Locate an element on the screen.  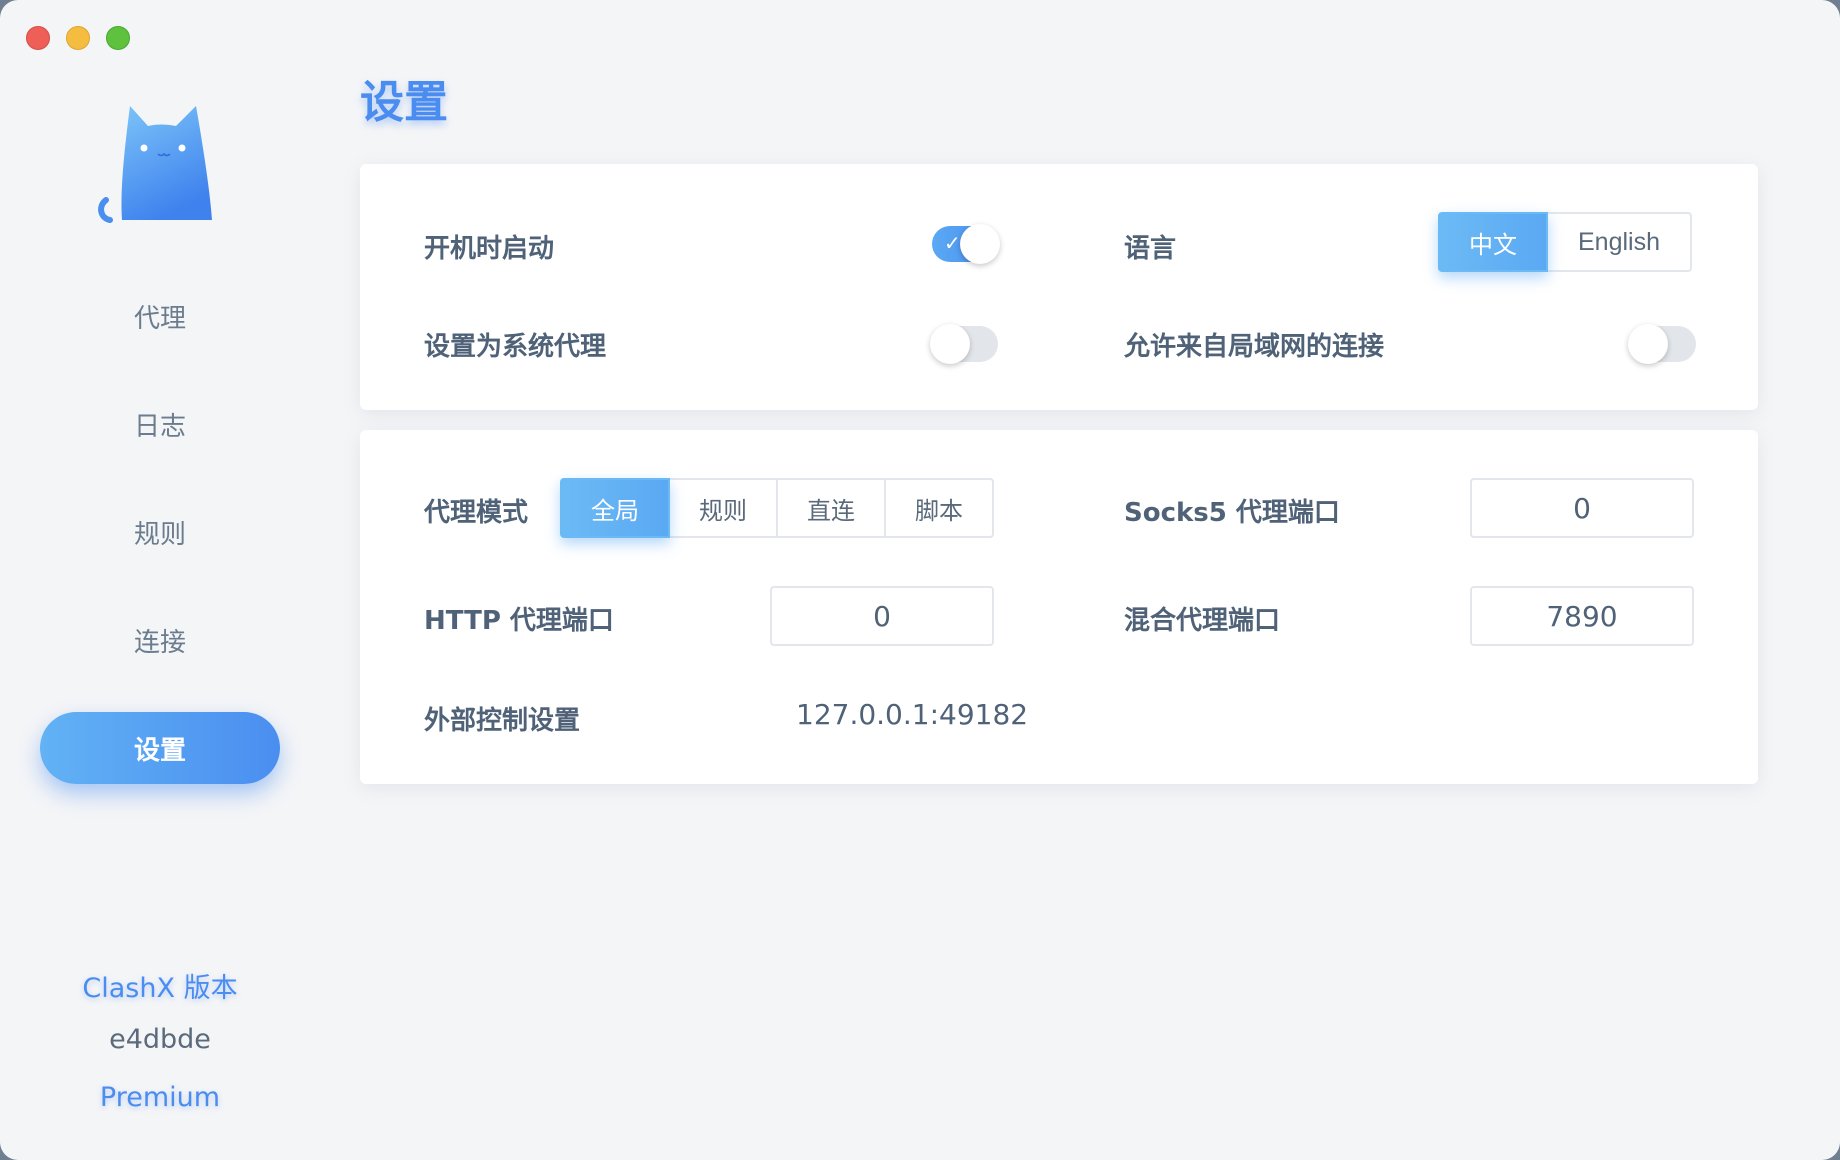
proxy-mode-script: 脚本 is located at coordinates (939, 508).